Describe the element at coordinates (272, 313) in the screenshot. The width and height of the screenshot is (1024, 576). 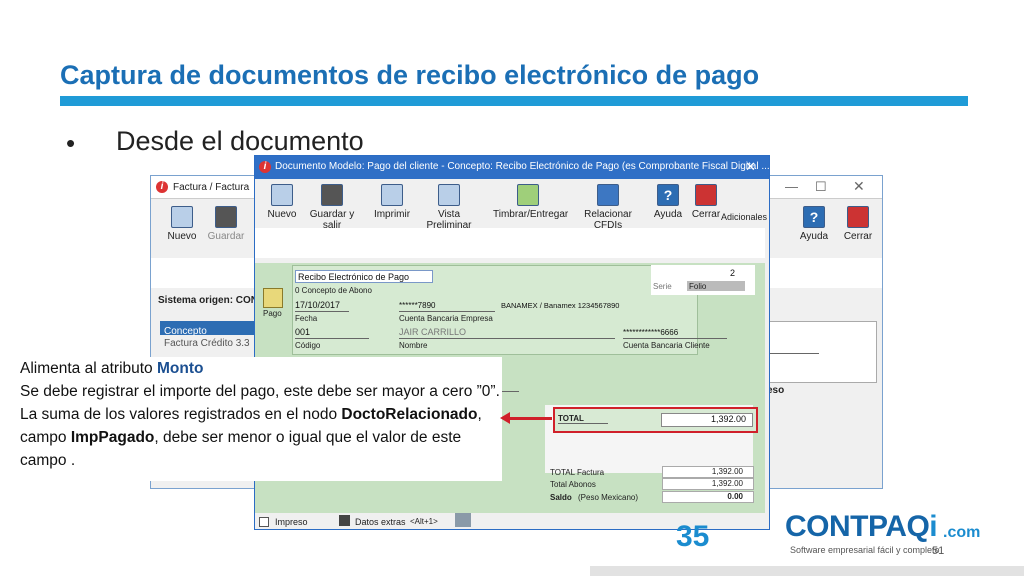
I see `pago-label: Pago` at that location.